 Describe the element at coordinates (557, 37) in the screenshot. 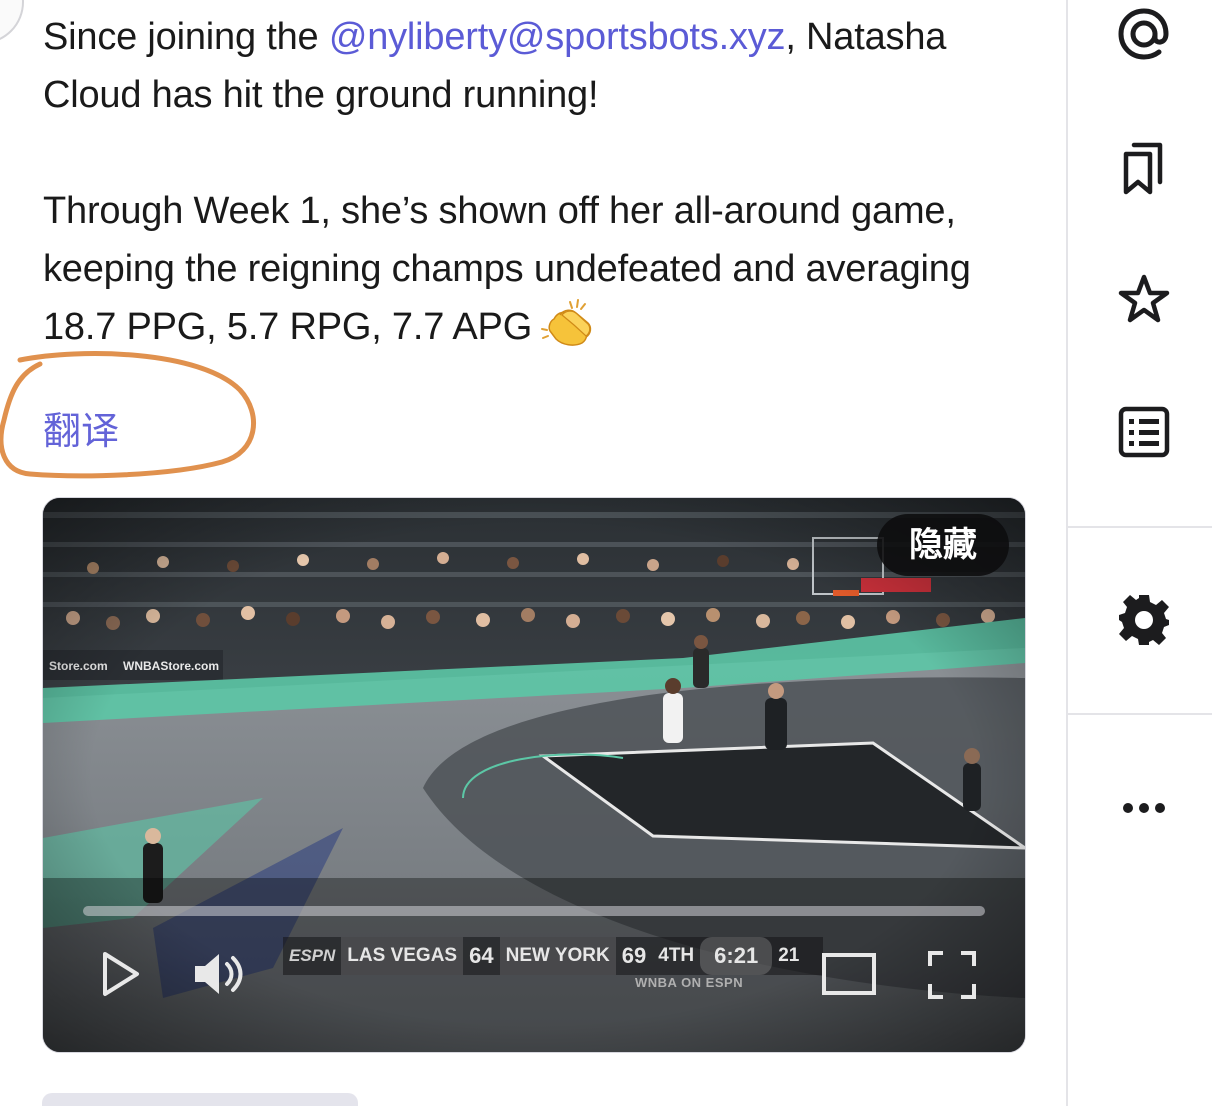

I see `mention-link: @nyliberty@sportsbots.xyz` at that location.